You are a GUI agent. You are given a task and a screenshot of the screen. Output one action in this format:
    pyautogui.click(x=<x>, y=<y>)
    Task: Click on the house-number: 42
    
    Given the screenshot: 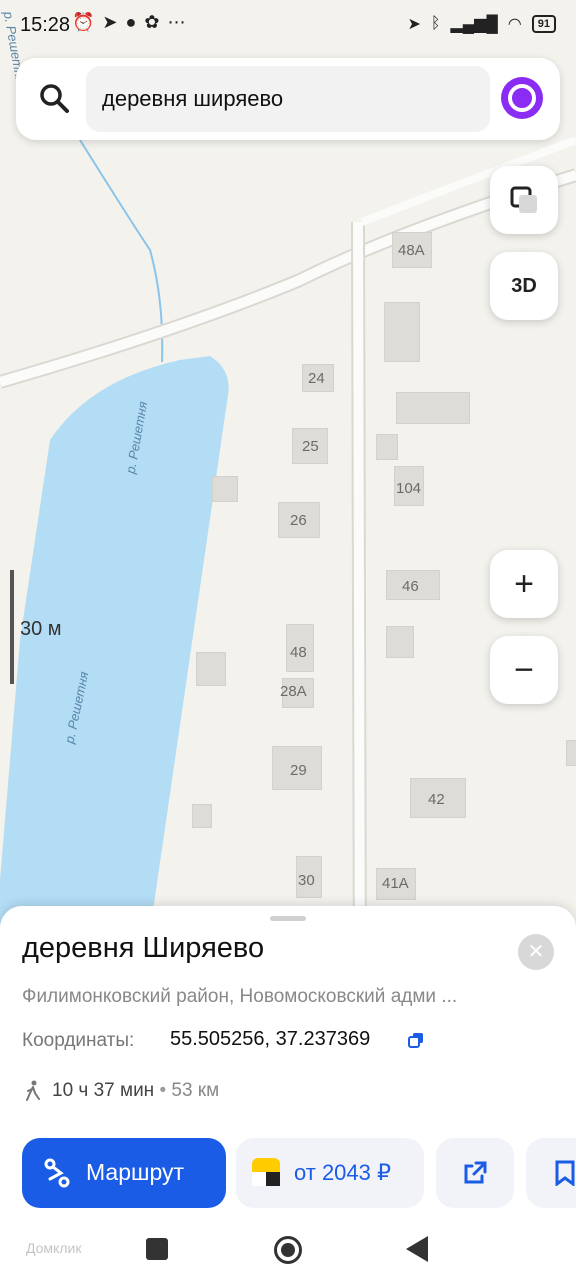 What is the action you would take?
    pyautogui.click(x=436, y=799)
    